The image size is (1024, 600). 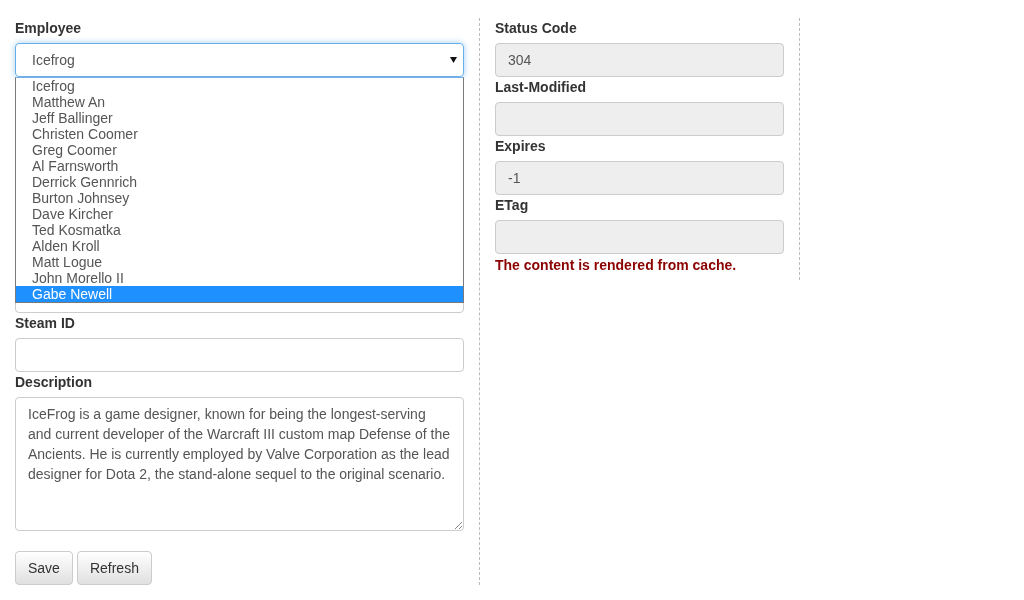 I want to click on field-label: Employee, so click(x=48, y=28).